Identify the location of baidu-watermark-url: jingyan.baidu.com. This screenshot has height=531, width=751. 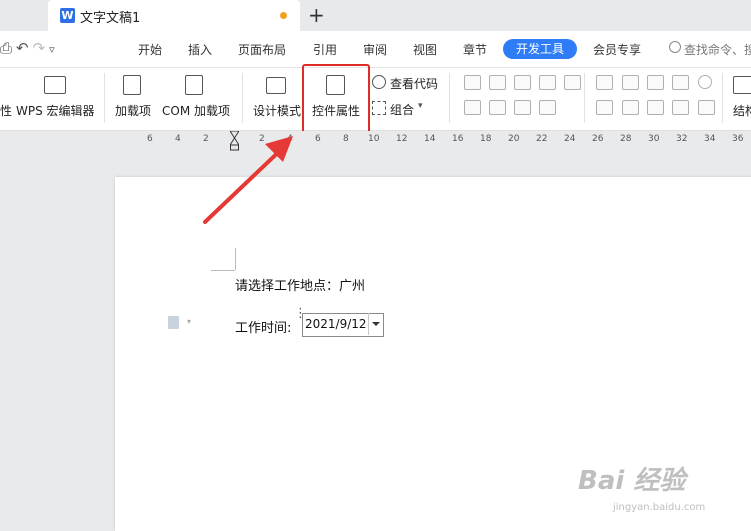
(659, 507).